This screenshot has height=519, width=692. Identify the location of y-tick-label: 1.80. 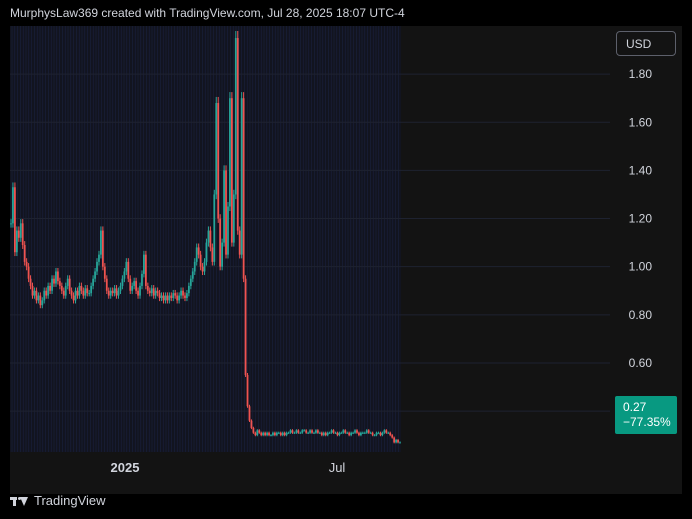
(641, 74).